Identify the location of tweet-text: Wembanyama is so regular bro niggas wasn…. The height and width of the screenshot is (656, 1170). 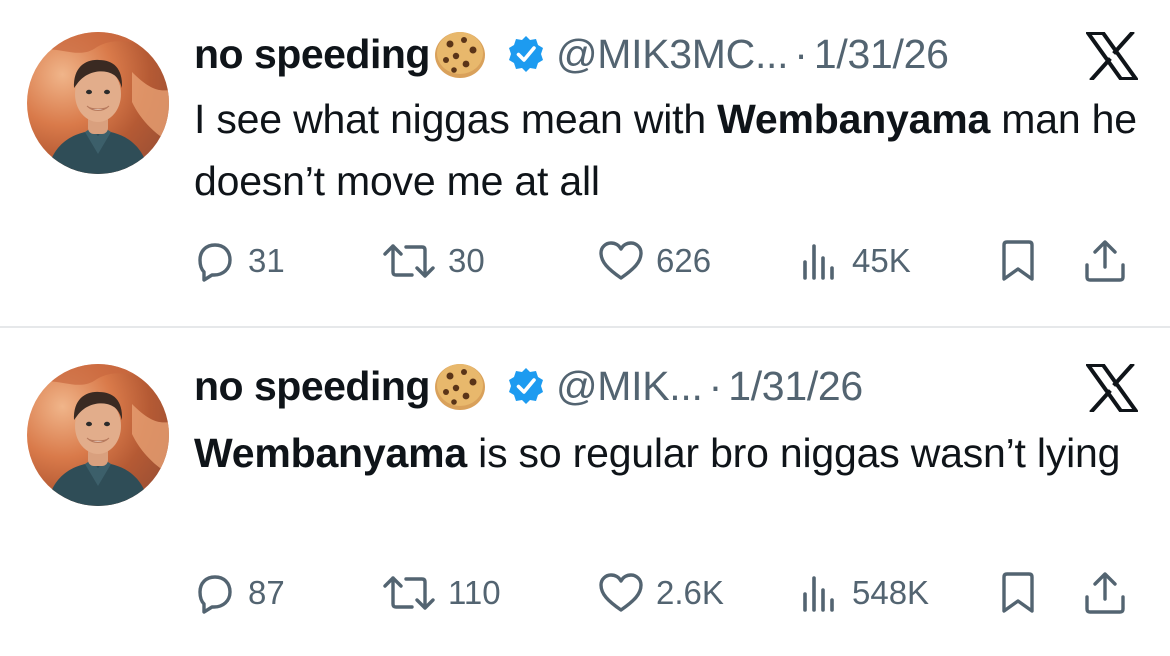
(674, 453).